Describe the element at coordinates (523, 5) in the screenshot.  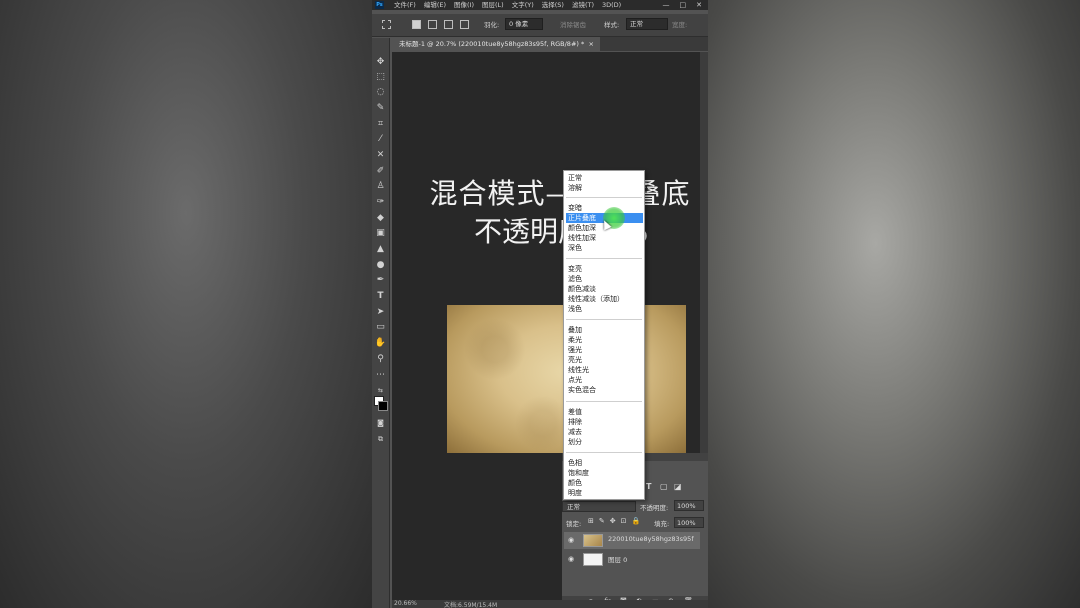
I see `menu-type: 文字(Y)` at that location.